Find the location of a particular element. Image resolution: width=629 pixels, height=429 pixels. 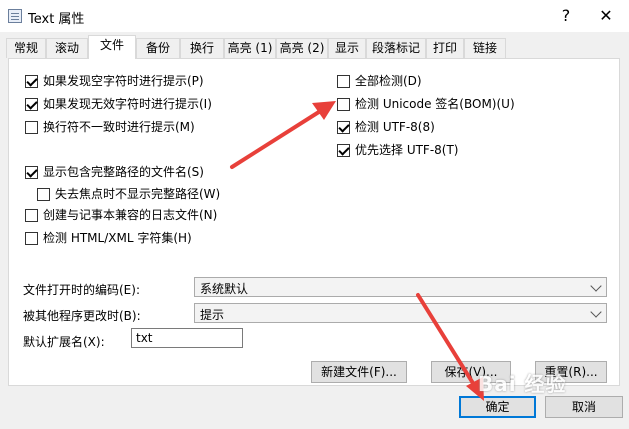

watermark: Bai 经验 is located at coordinates (522, 384).